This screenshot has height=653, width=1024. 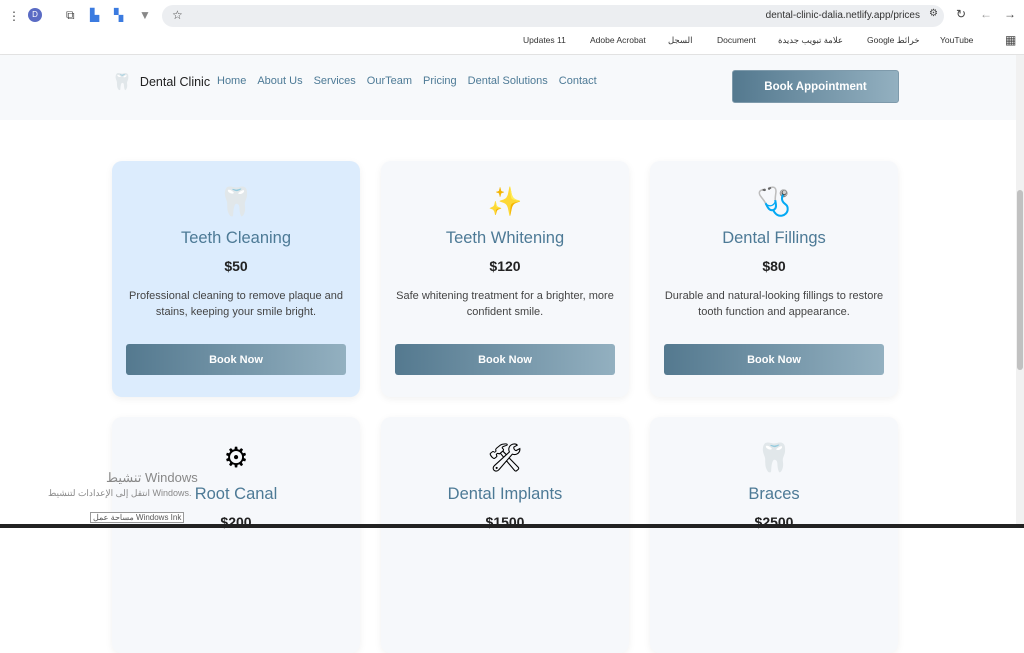 I want to click on bookmark: YouTube, so click(x=956, y=40).